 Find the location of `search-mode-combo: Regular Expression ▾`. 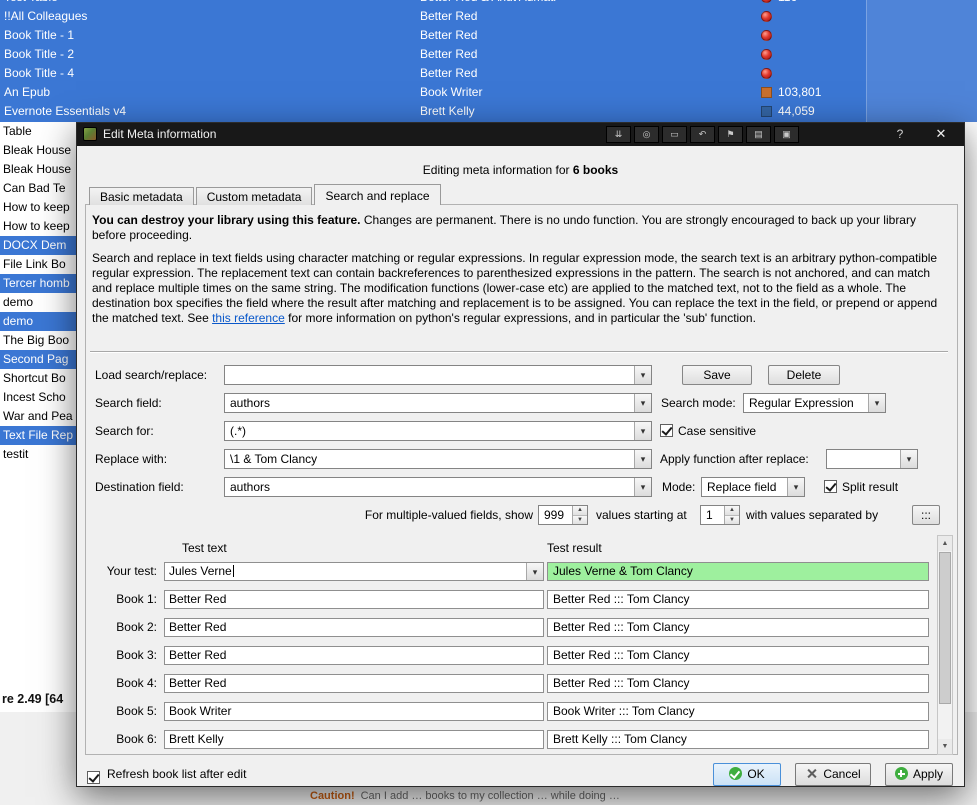

search-mode-combo: Regular Expression ▾ is located at coordinates (814, 403).